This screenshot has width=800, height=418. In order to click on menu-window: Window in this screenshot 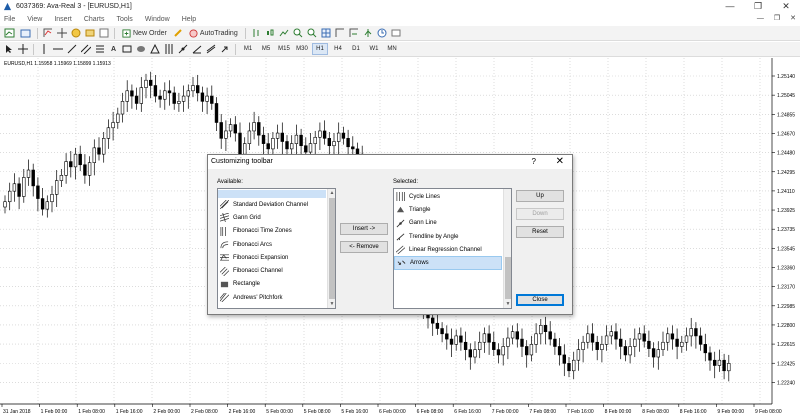, I will do `click(157, 19)`.